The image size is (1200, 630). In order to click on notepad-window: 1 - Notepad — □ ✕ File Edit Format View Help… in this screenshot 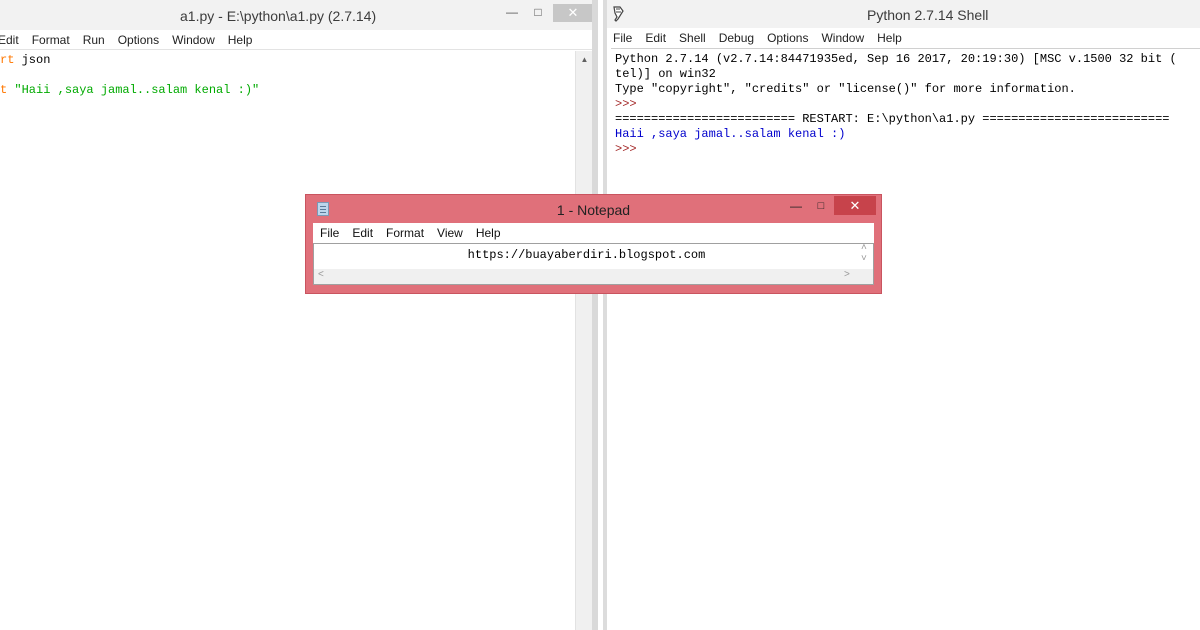, I will do `click(593, 244)`.